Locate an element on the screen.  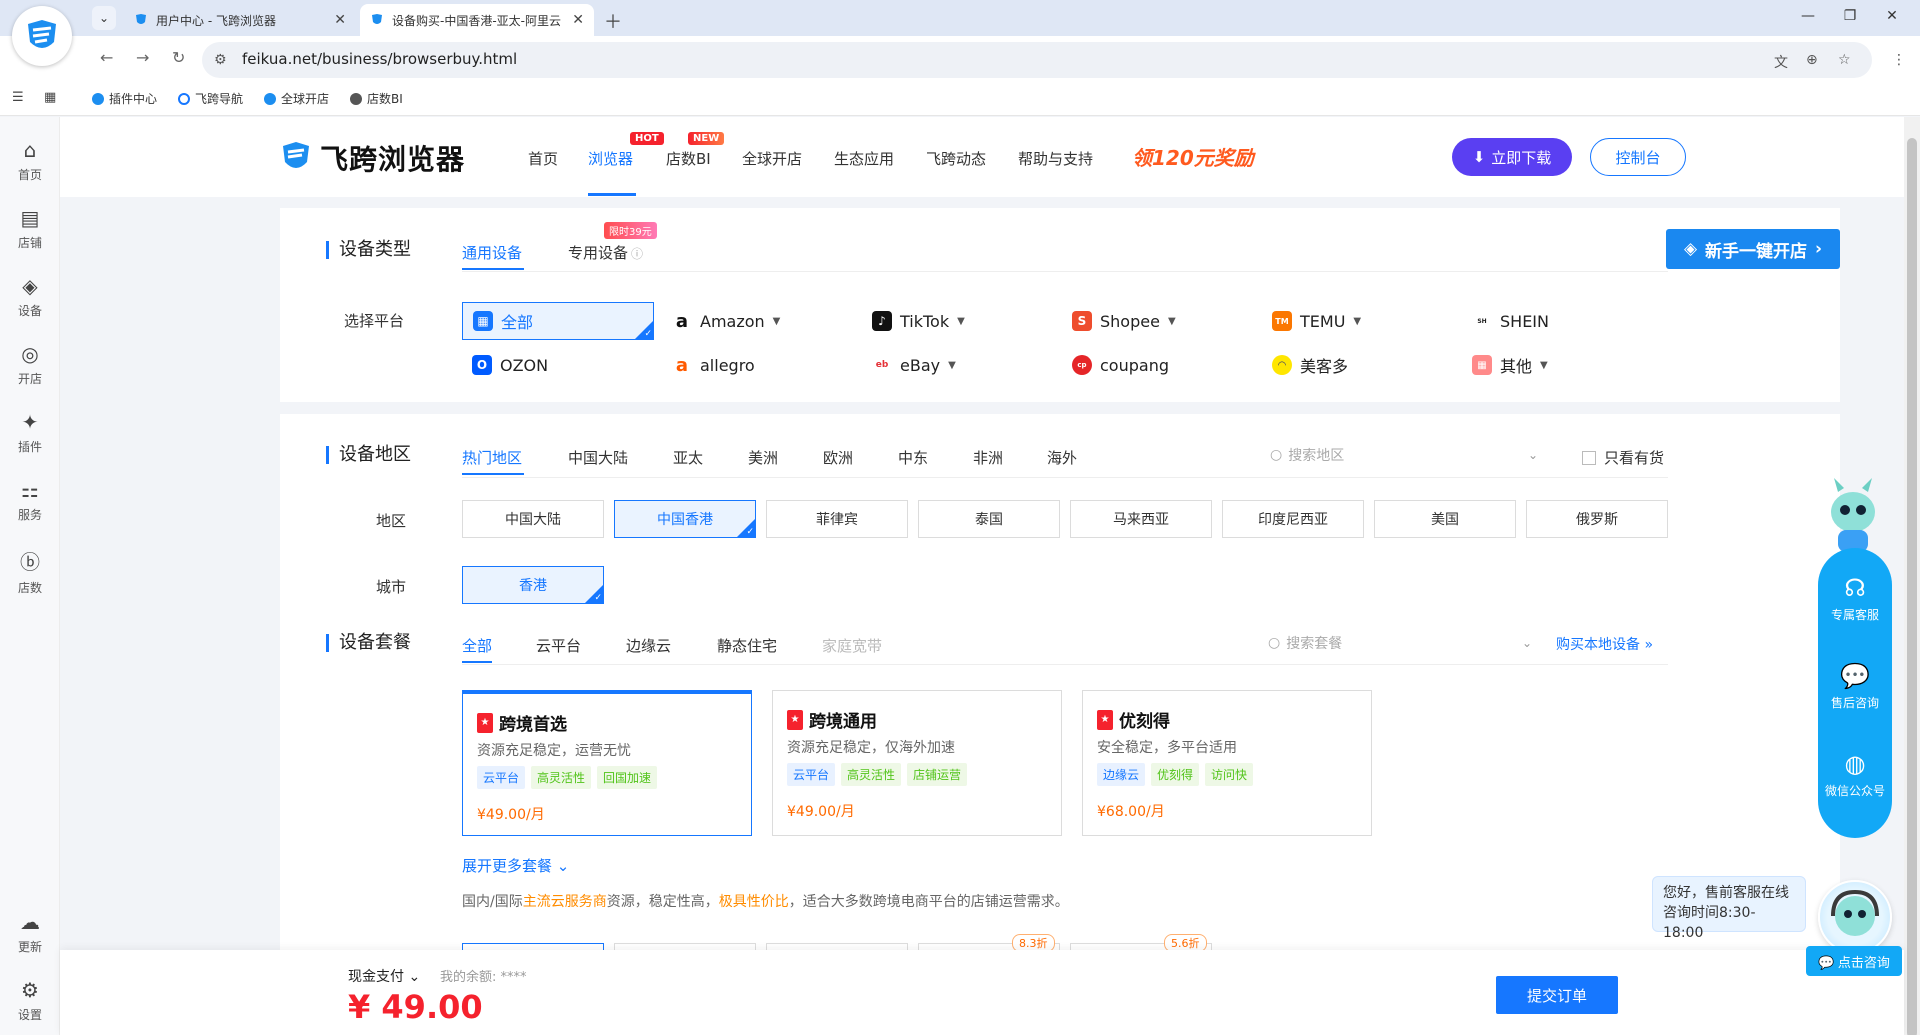
platform-shopee: S Shopee ▼ is located at coordinates (1158, 321).